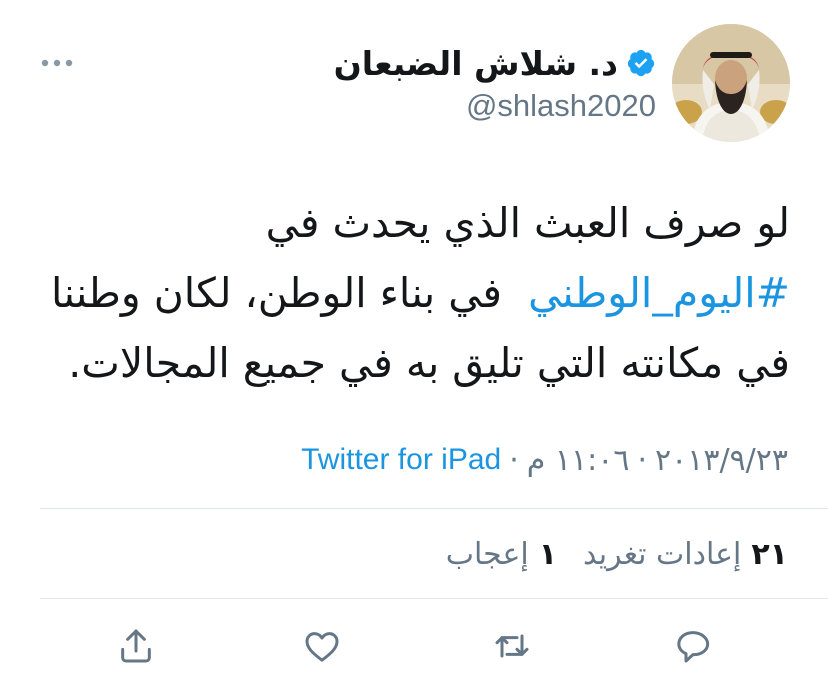 The width and height of the screenshot is (828, 684). I want to click on verified-badge-icon, so click(641, 63).